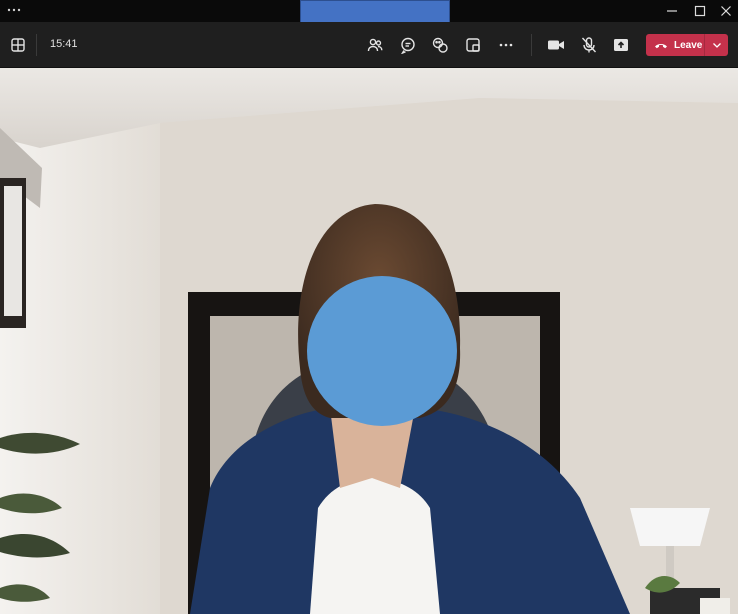 This screenshot has width=738, height=614. What do you see at coordinates (726, 11) in the screenshot?
I see `close-icon` at bounding box center [726, 11].